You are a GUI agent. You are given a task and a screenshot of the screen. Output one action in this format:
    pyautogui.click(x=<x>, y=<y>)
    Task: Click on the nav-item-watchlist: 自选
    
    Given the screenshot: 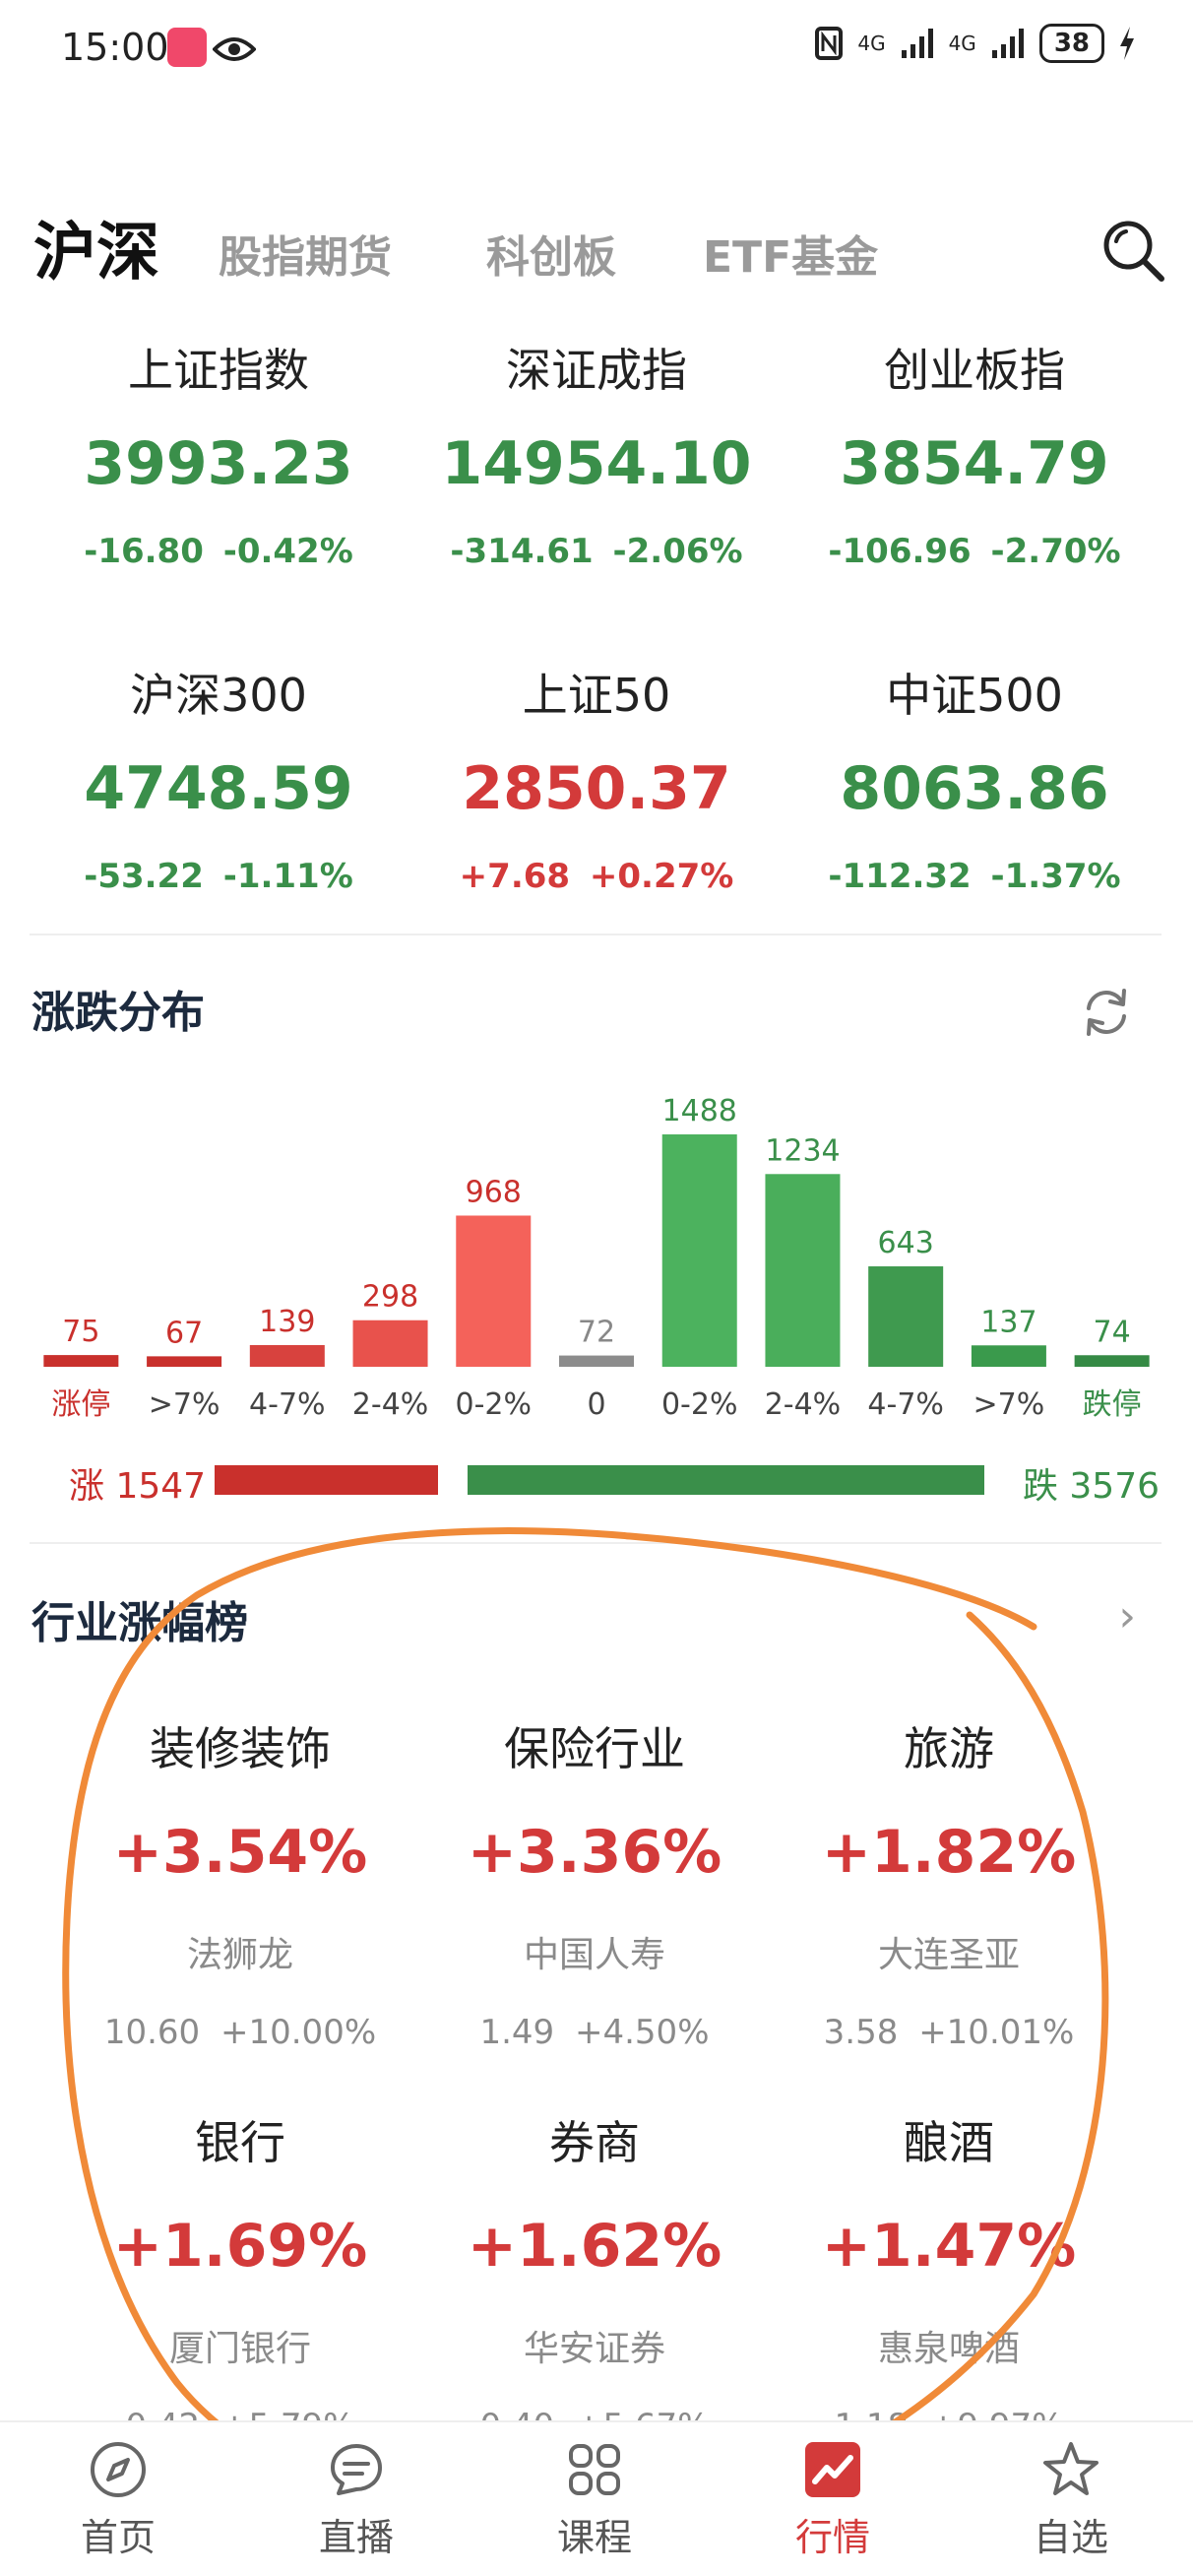 What is the action you would take?
    pyautogui.click(x=1071, y=2499)
    